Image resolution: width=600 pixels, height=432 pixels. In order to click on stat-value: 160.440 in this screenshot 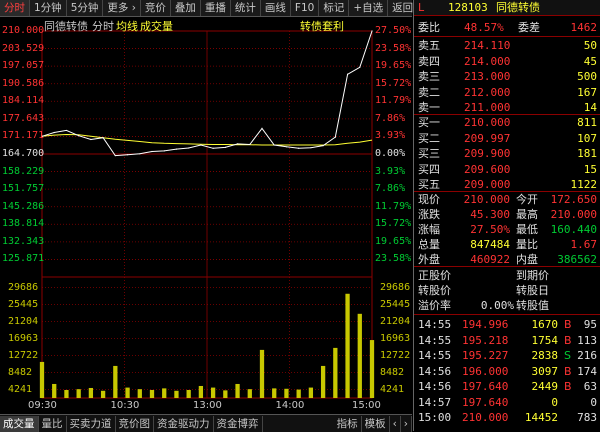, I will do `click(573, 229)`.